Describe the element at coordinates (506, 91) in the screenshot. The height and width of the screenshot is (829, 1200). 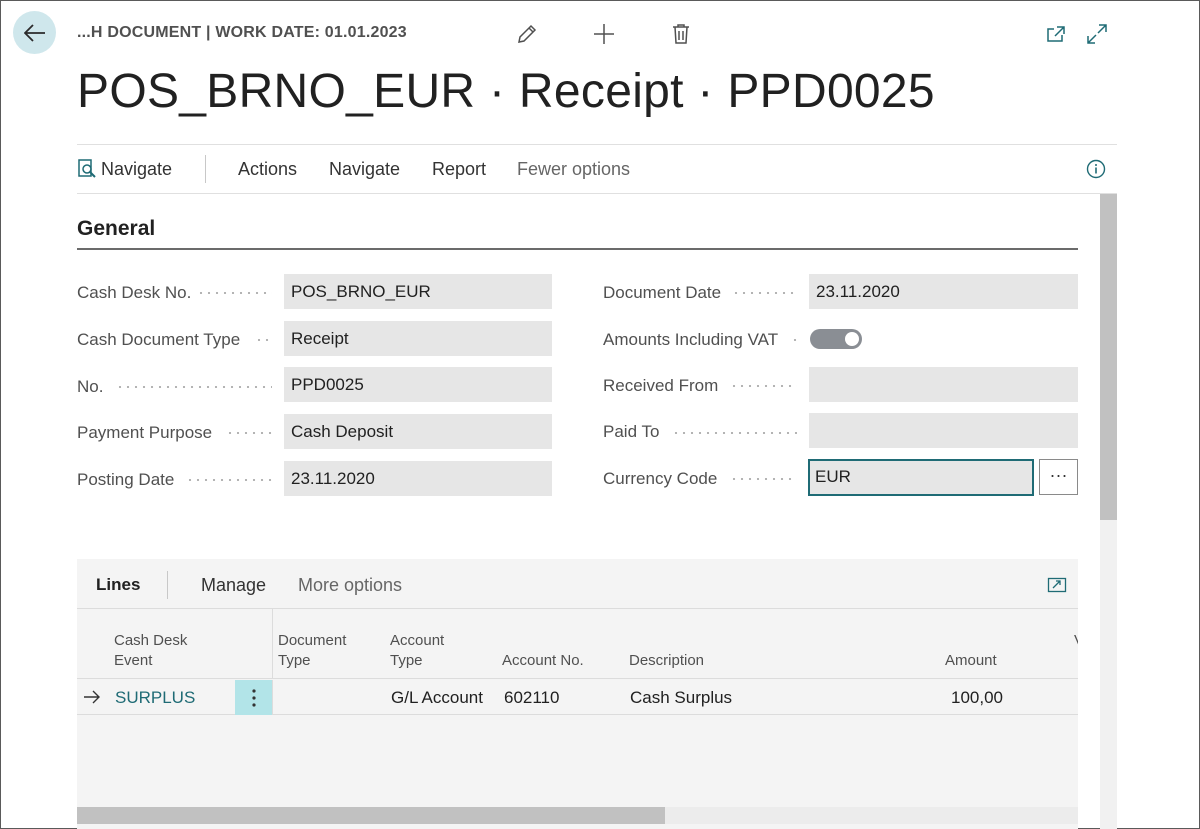
I see `page-title: POS_BRNO_EUR · Receipt · PPD0025` at that location.